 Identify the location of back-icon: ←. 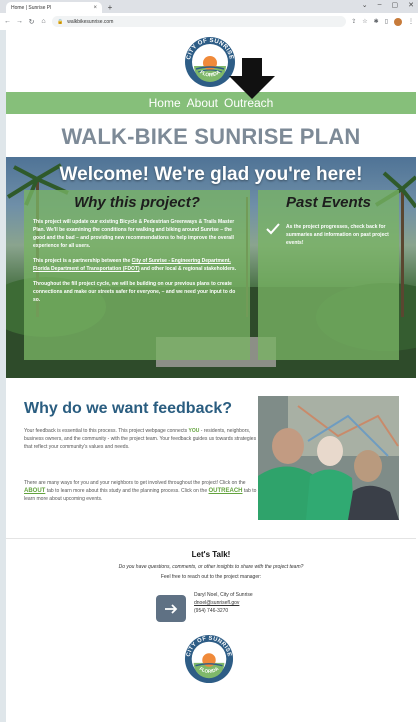
(7, 21).